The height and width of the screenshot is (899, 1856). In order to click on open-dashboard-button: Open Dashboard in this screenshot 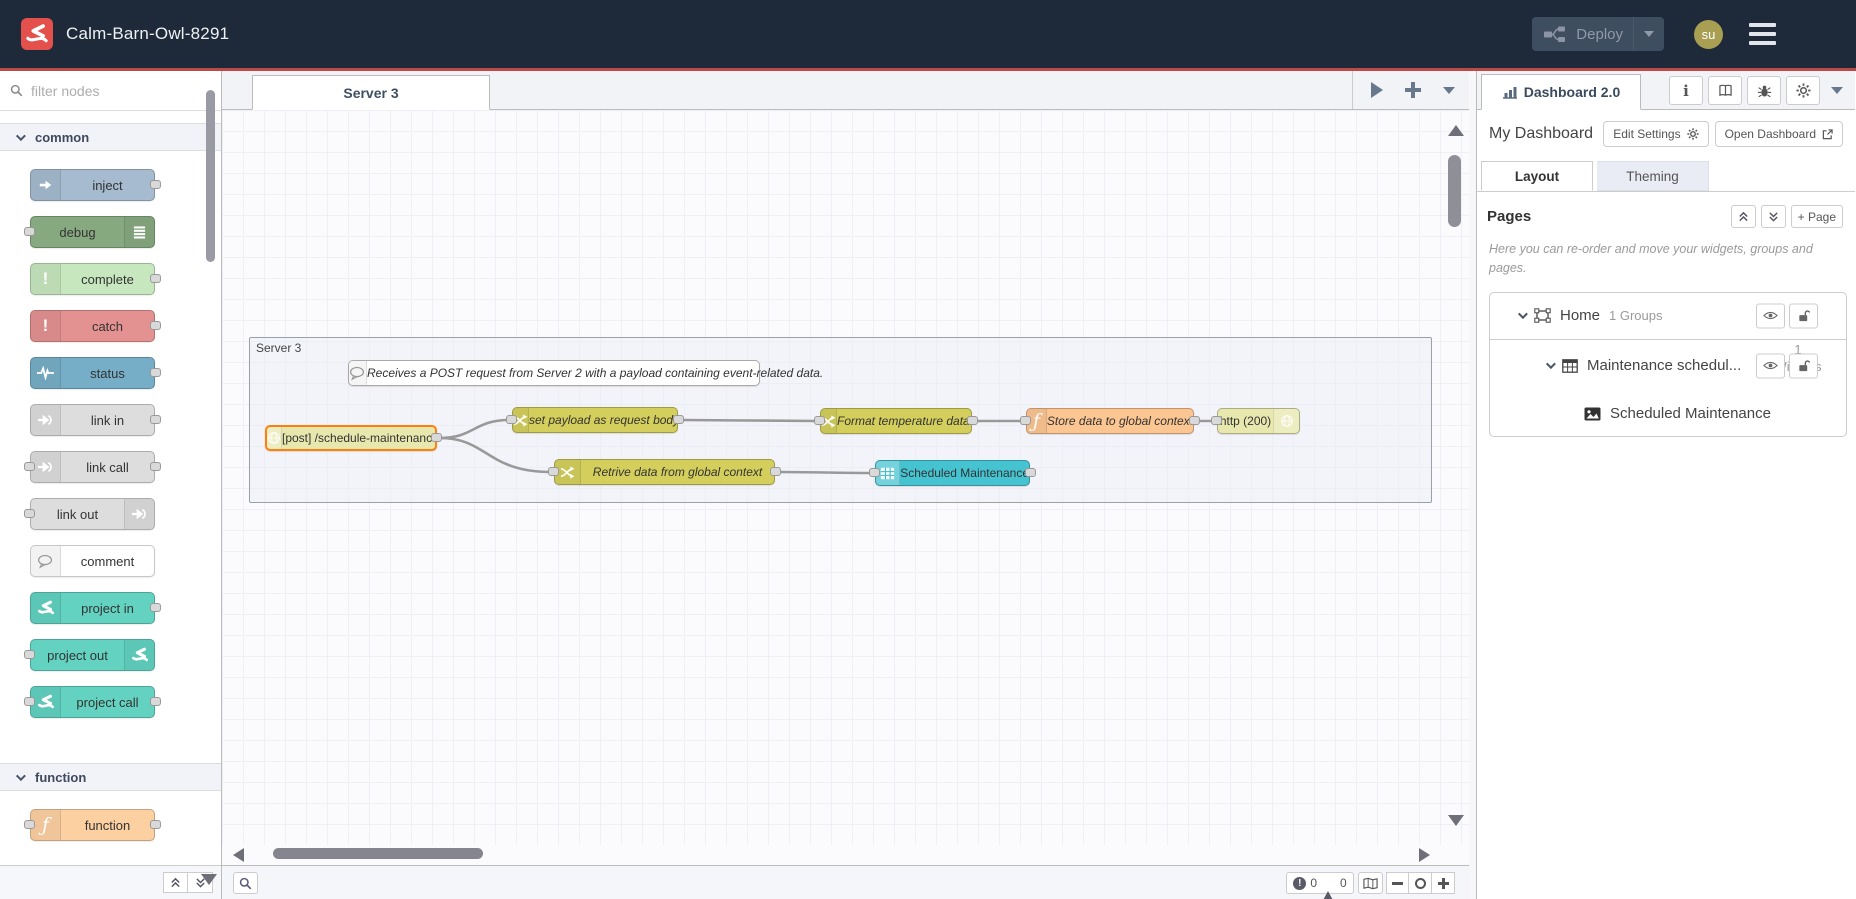, I will do `click(1778, 134)`.